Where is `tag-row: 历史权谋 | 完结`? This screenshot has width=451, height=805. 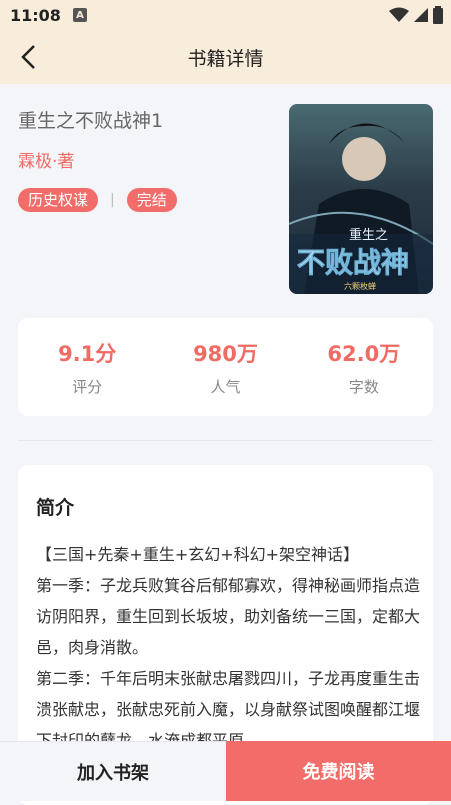
tag-row: 历史权谋 | 完结 is located at coordinates (97, 200).